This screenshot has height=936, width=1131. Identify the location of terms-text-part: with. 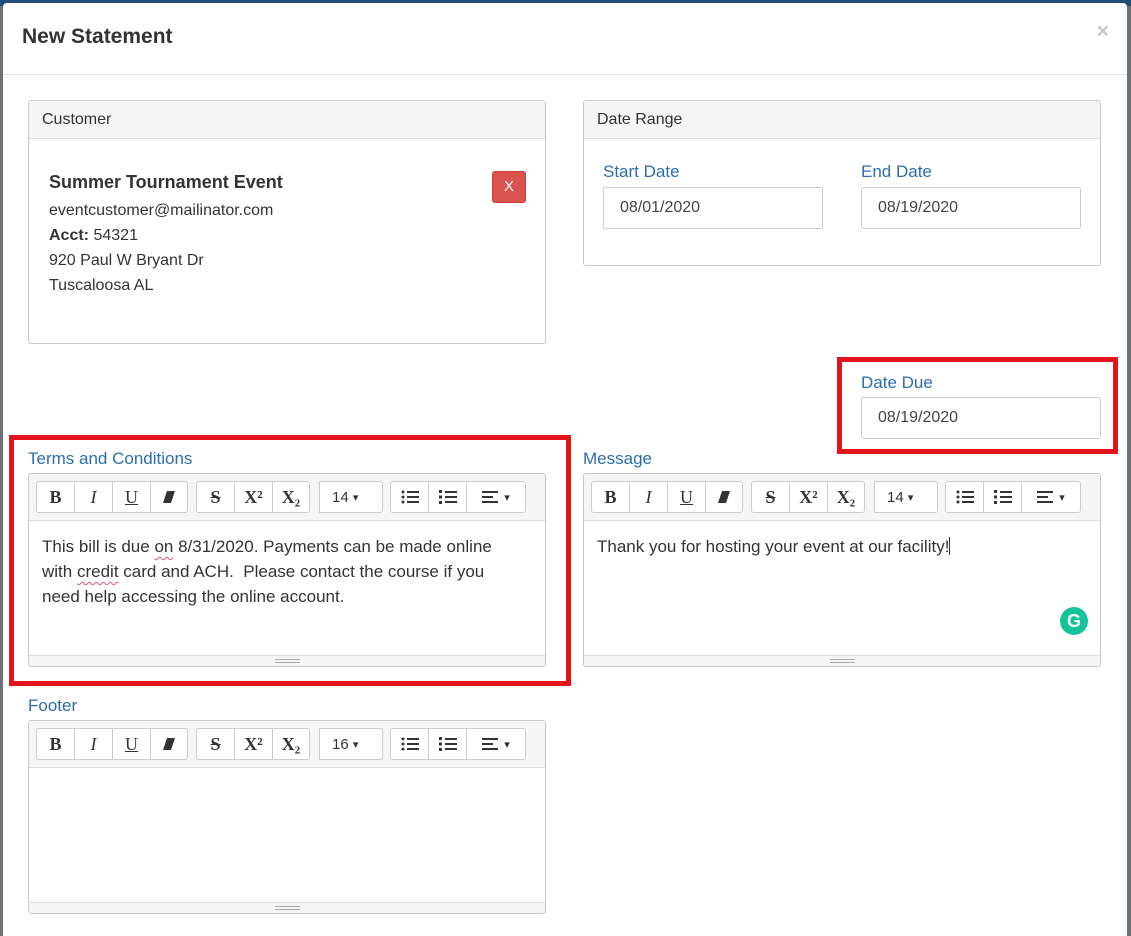
(59, 571).